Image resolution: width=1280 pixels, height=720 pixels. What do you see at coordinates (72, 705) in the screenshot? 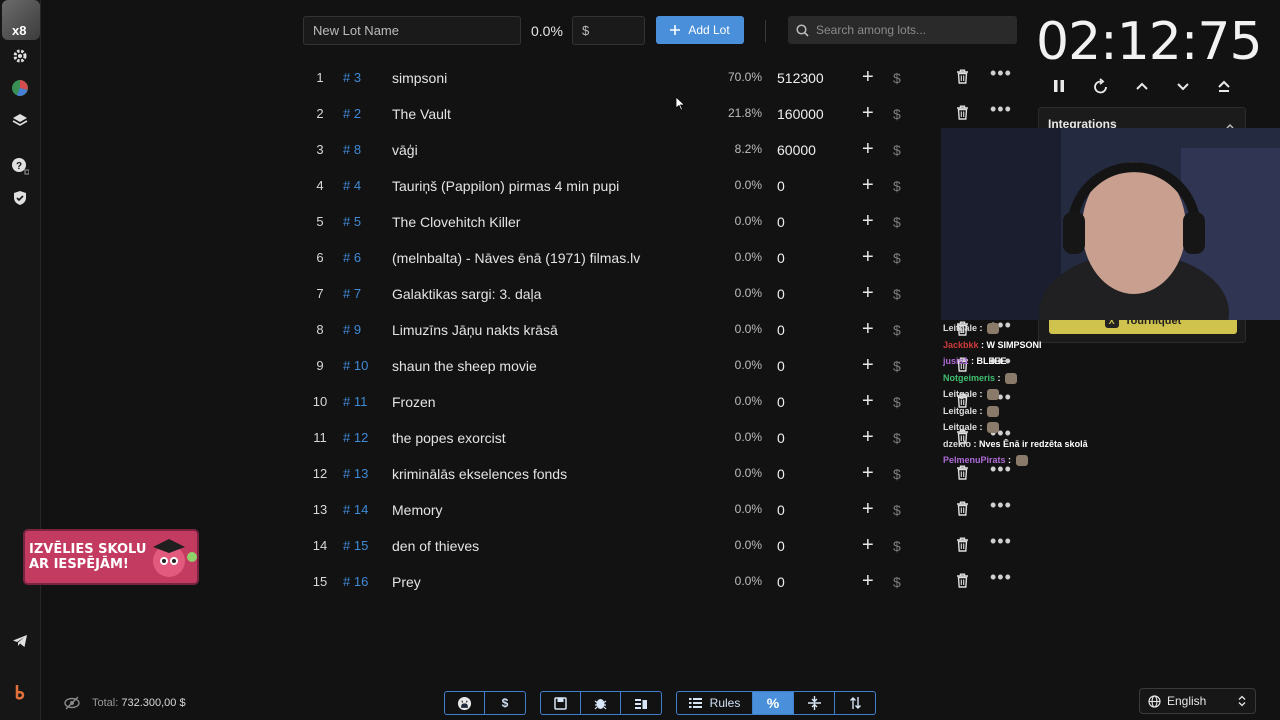
I see `eye-off-icon` at bounding box center [72, 705].